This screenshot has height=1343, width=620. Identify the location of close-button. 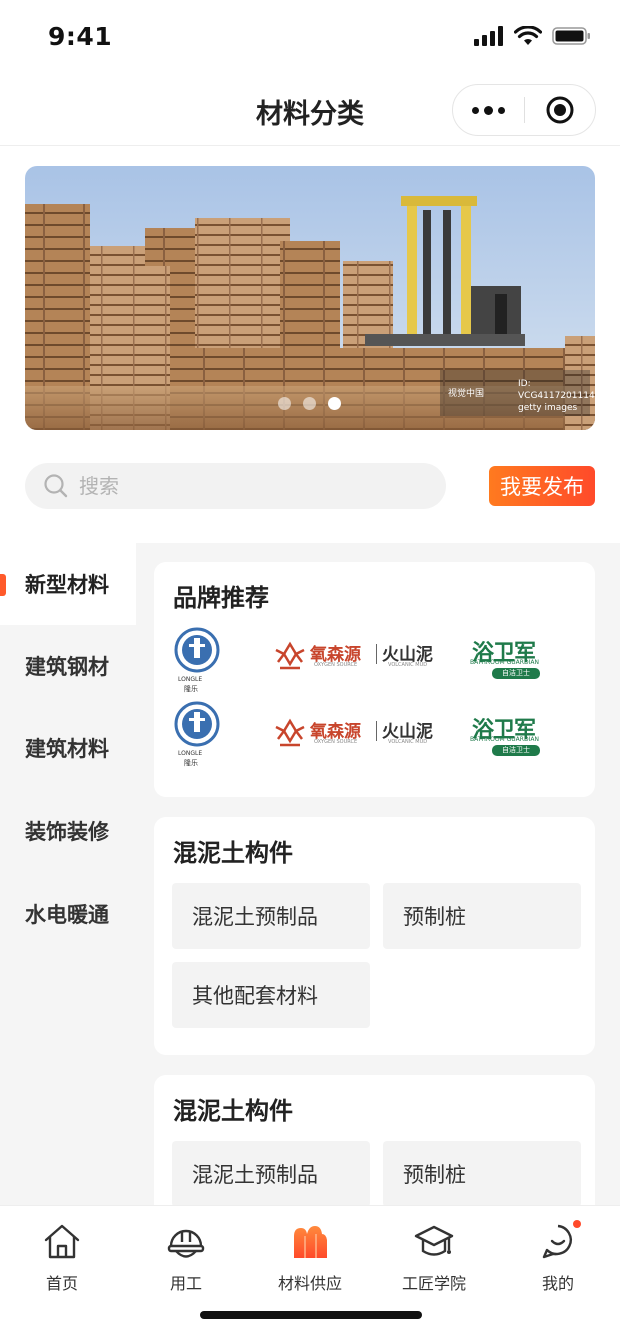
(560, 110).